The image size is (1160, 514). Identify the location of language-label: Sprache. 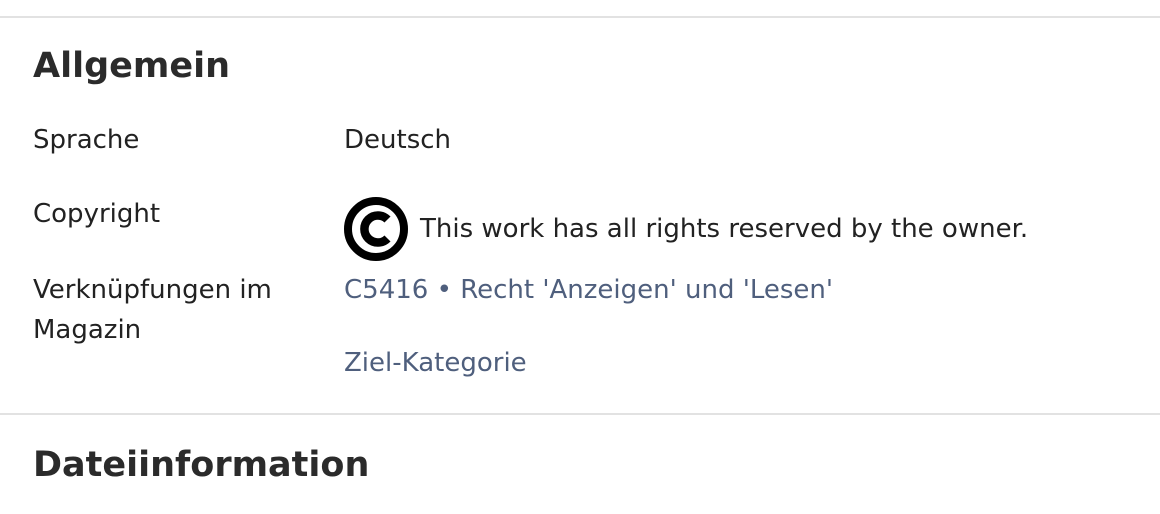
(86, 140).